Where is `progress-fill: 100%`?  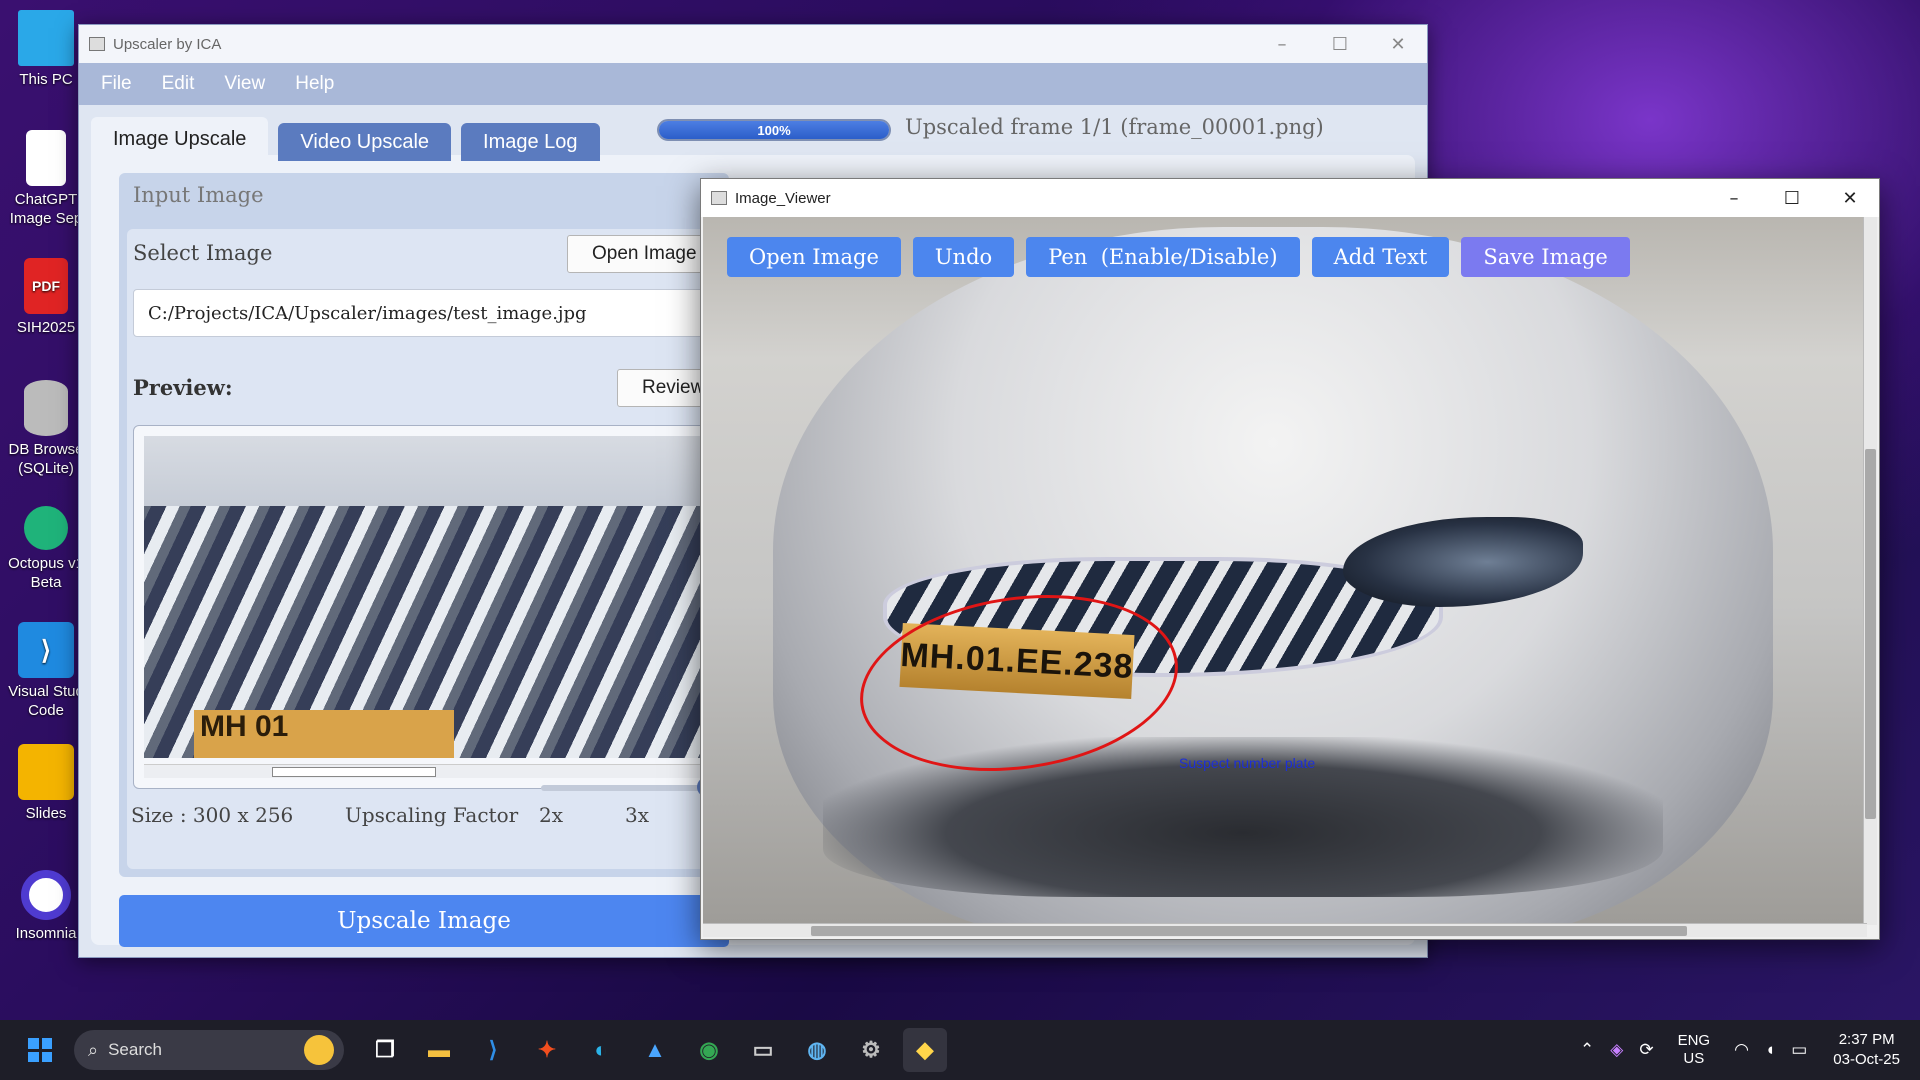 progress-fill: 100% is located at coordinates (774, 130).